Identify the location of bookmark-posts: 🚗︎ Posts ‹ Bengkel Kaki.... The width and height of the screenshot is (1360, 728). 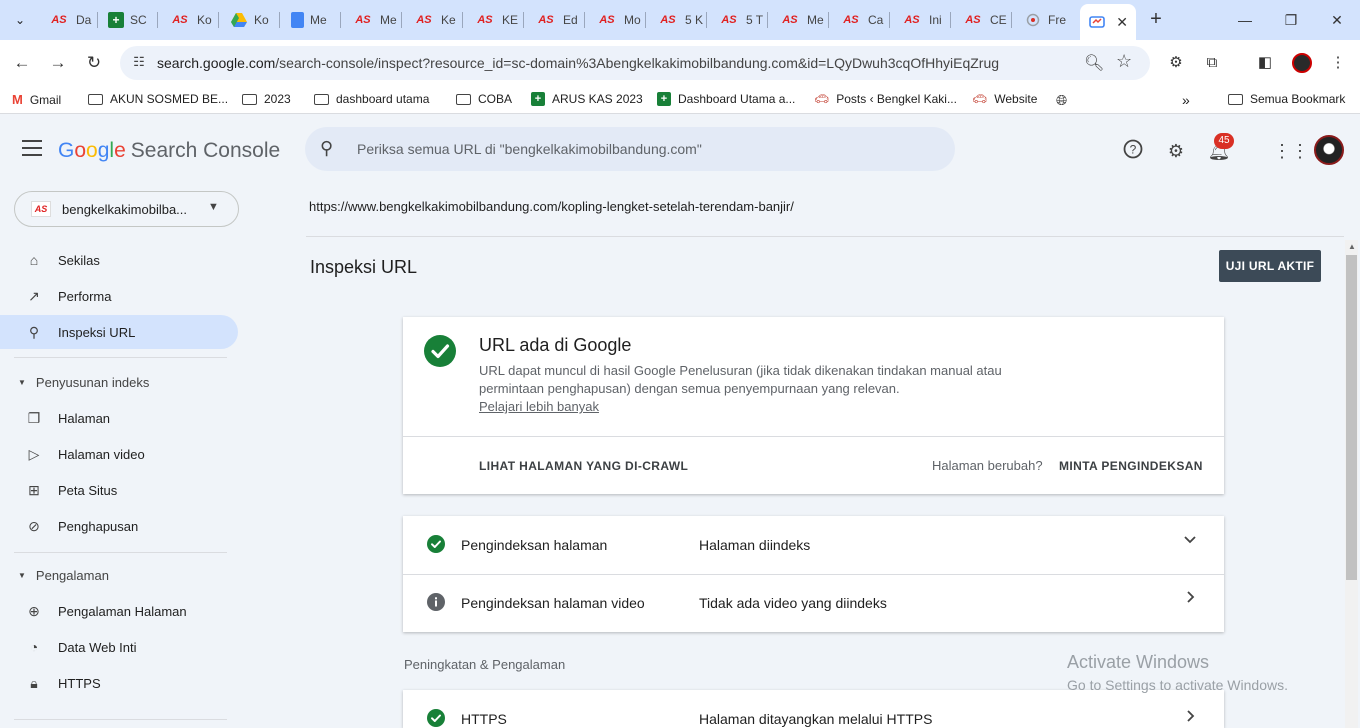
(885, 99).